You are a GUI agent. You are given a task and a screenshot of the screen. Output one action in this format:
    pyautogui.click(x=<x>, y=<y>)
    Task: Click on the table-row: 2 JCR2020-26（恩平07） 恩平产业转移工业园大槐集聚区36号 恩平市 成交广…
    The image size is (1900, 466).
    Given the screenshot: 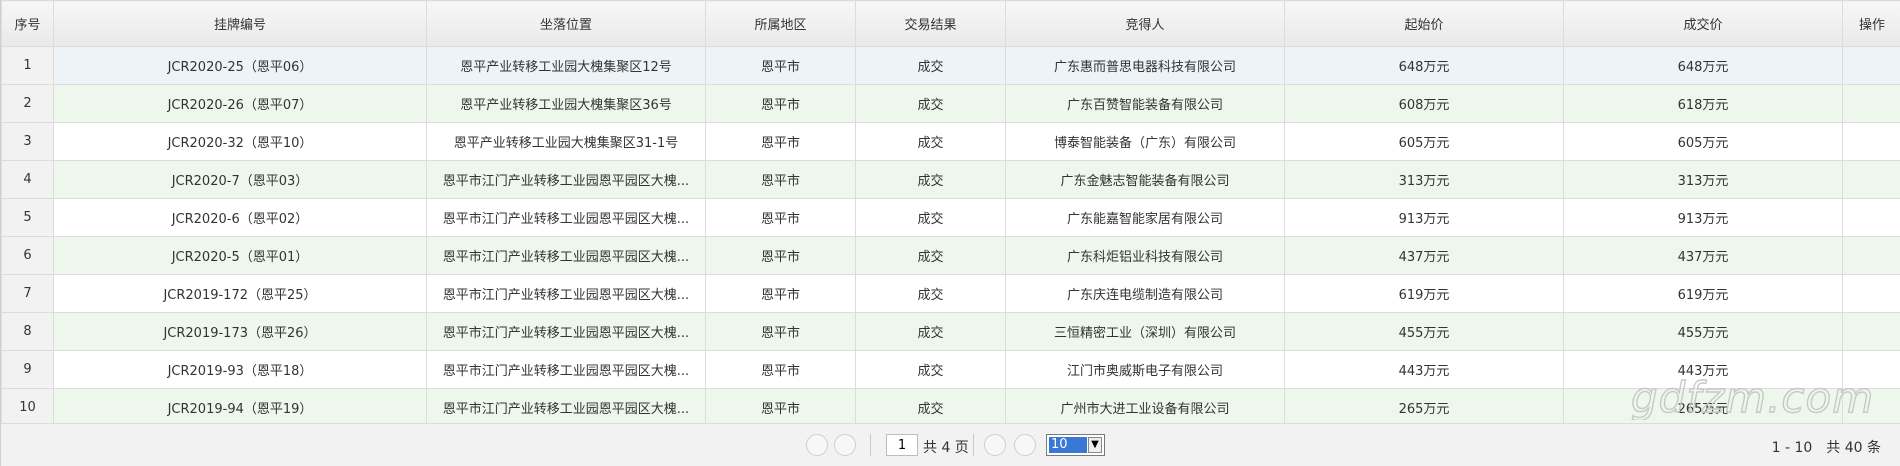 What is the action you would take?
    pyautogui.click(x=950, y=103)
    